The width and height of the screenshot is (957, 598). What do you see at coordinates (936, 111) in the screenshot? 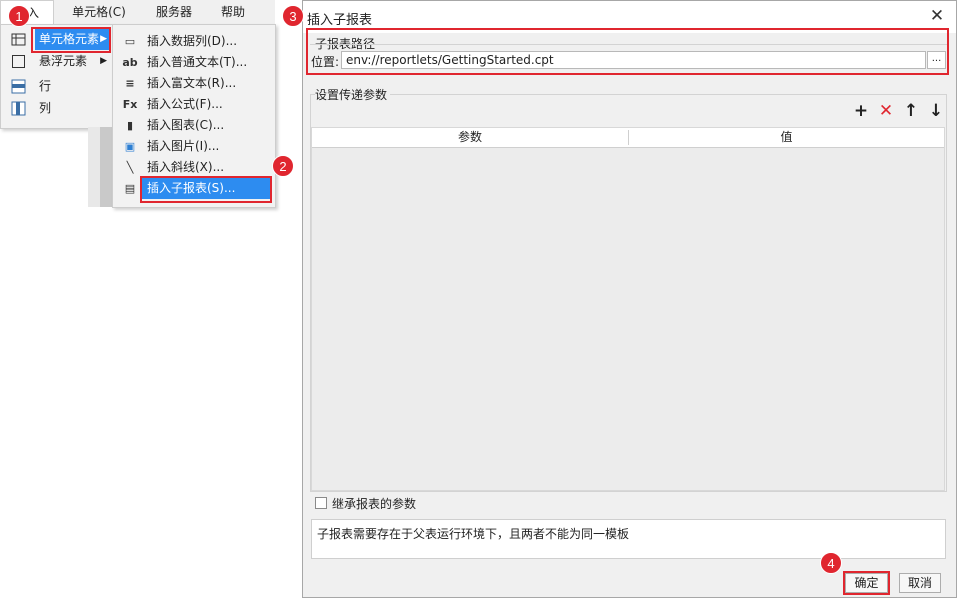
I see `move-down-icon: ↓` at bounding box center [936, 111].